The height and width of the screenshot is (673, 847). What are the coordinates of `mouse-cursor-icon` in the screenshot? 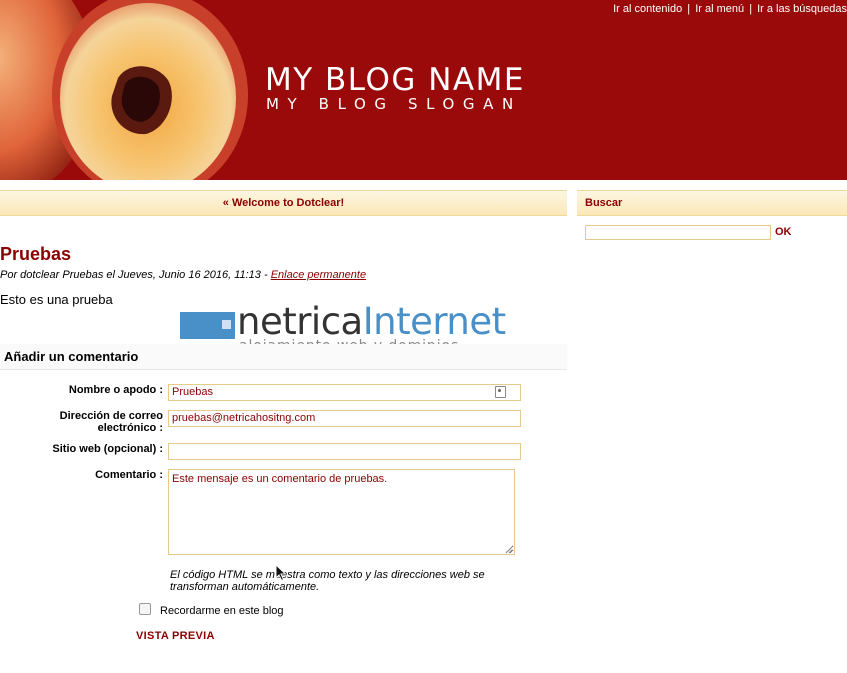 It's located at (281, 573).